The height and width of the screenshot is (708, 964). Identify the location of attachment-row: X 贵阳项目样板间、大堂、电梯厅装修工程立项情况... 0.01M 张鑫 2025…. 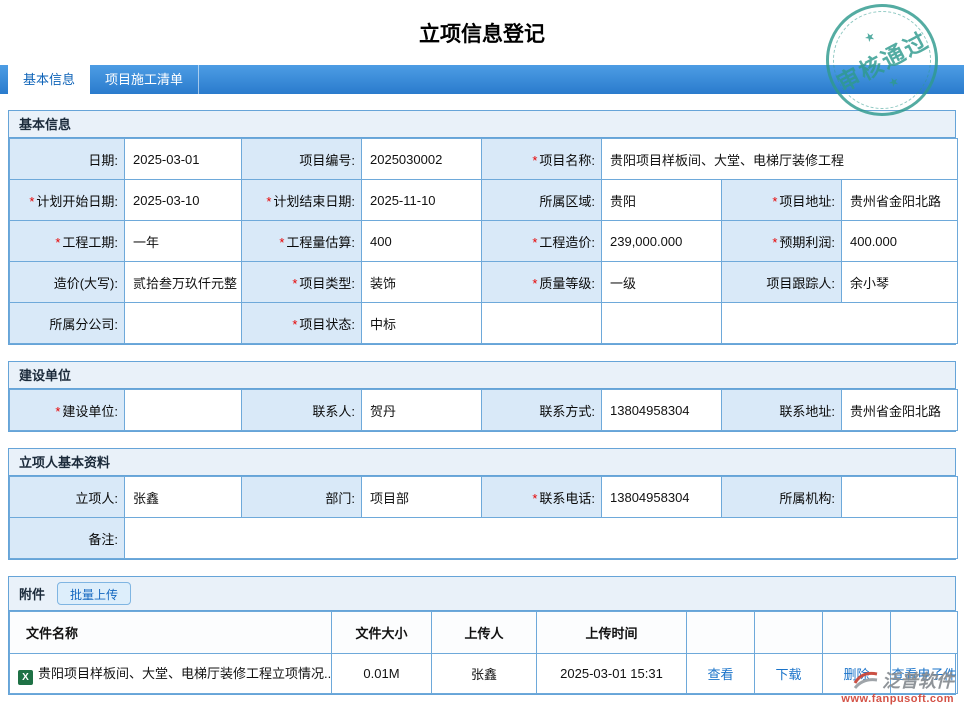
(483, 673).